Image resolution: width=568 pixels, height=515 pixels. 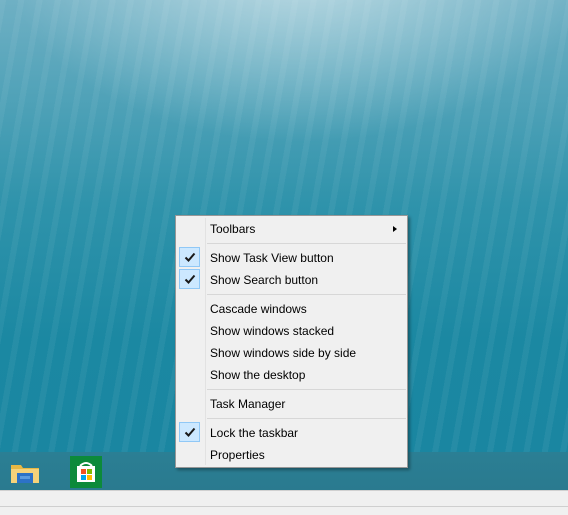 What do you see at coordinates (233, 229) in the screenshot?
I see `menu-item-label: Toolbars` at bounding box center [233, 229].